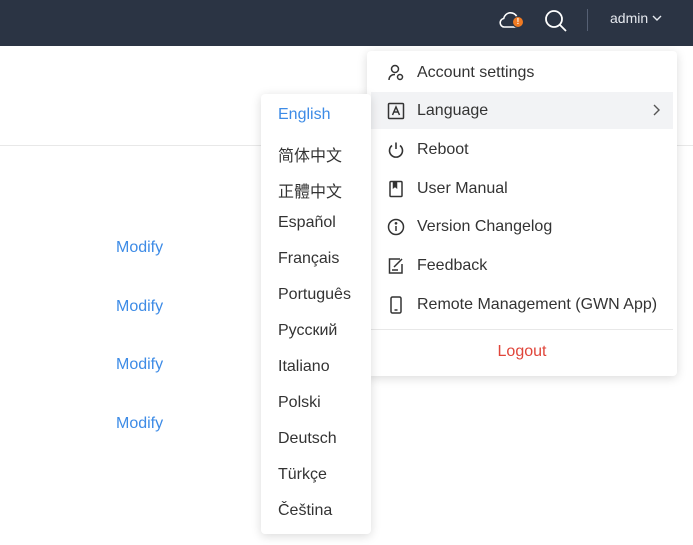 The height and width of the screenshot is (545, 693). I want to click on language-option-traditional-chinese: 正體中文, so click(310, 190).